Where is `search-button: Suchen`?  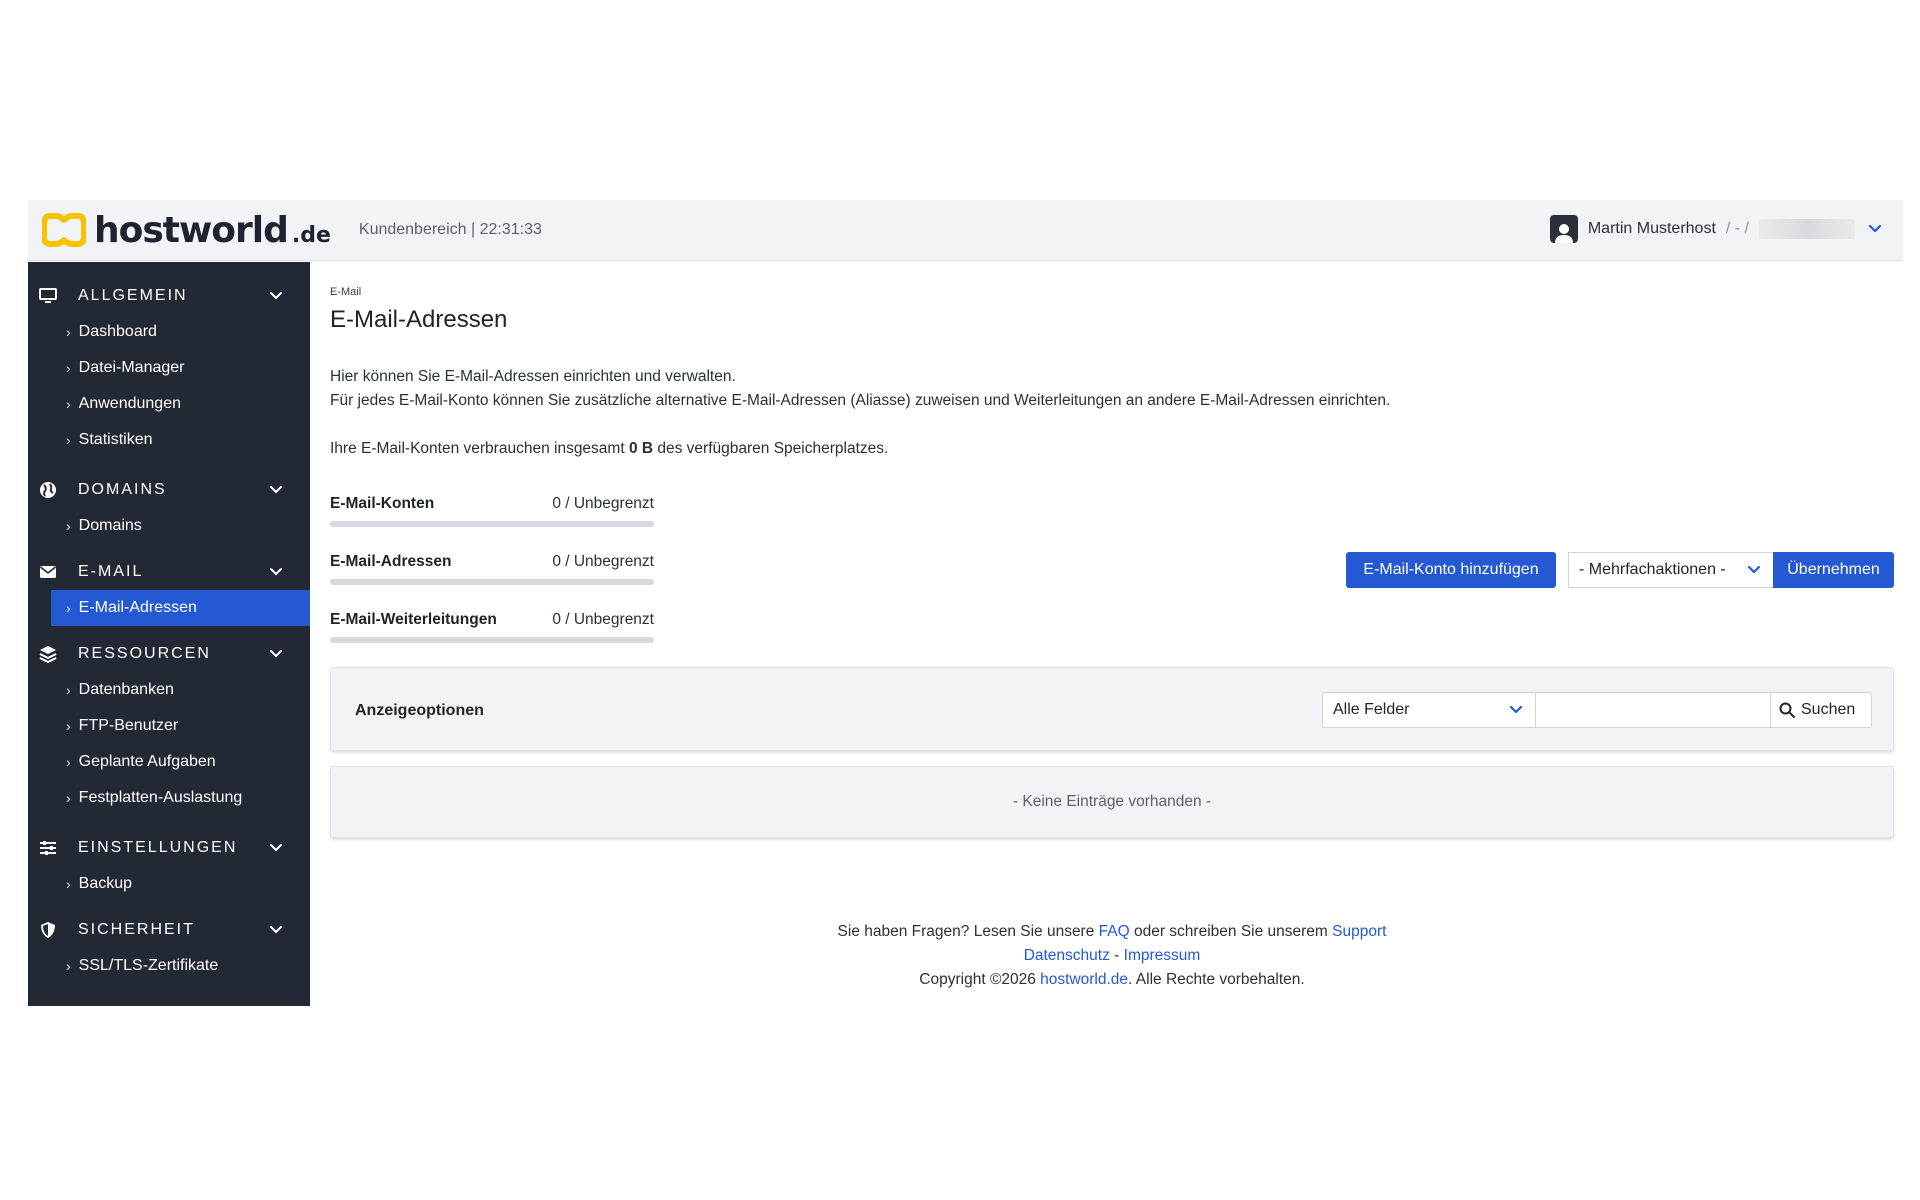
search-button: Suchen is located at coordinates (1821, 710).